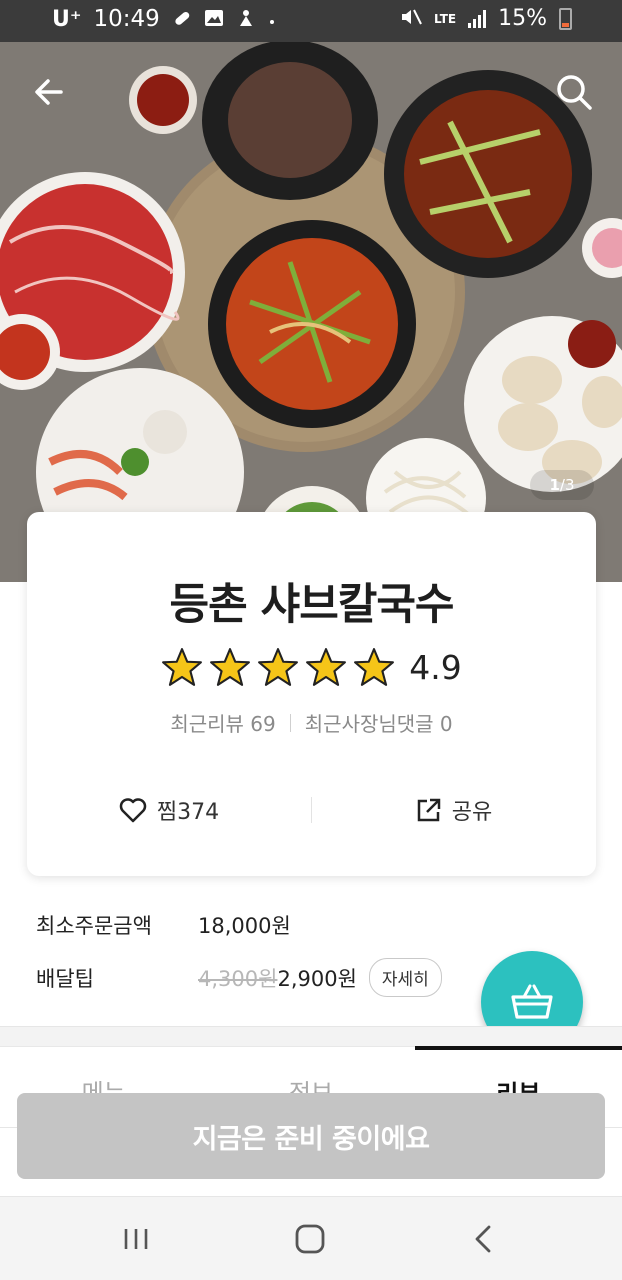 This screenshot has height=1280, width=622. I want to click on pill-icon, so click(182, 19).